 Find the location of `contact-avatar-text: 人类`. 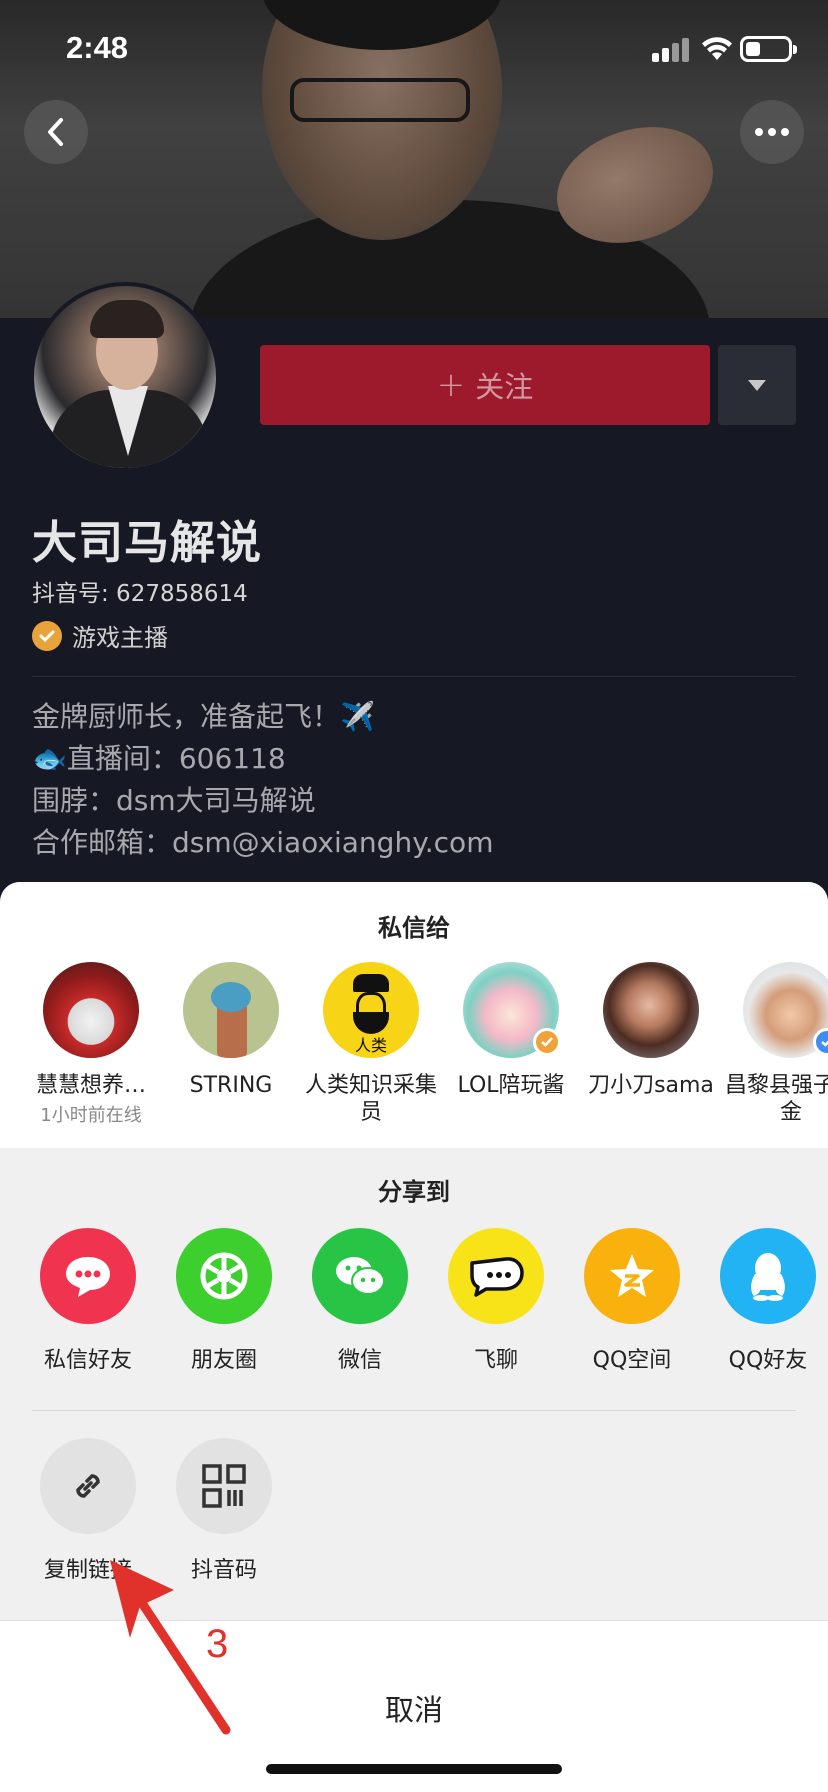

contact-avatar-text: 人类 is located at coordinates (370, 1045).